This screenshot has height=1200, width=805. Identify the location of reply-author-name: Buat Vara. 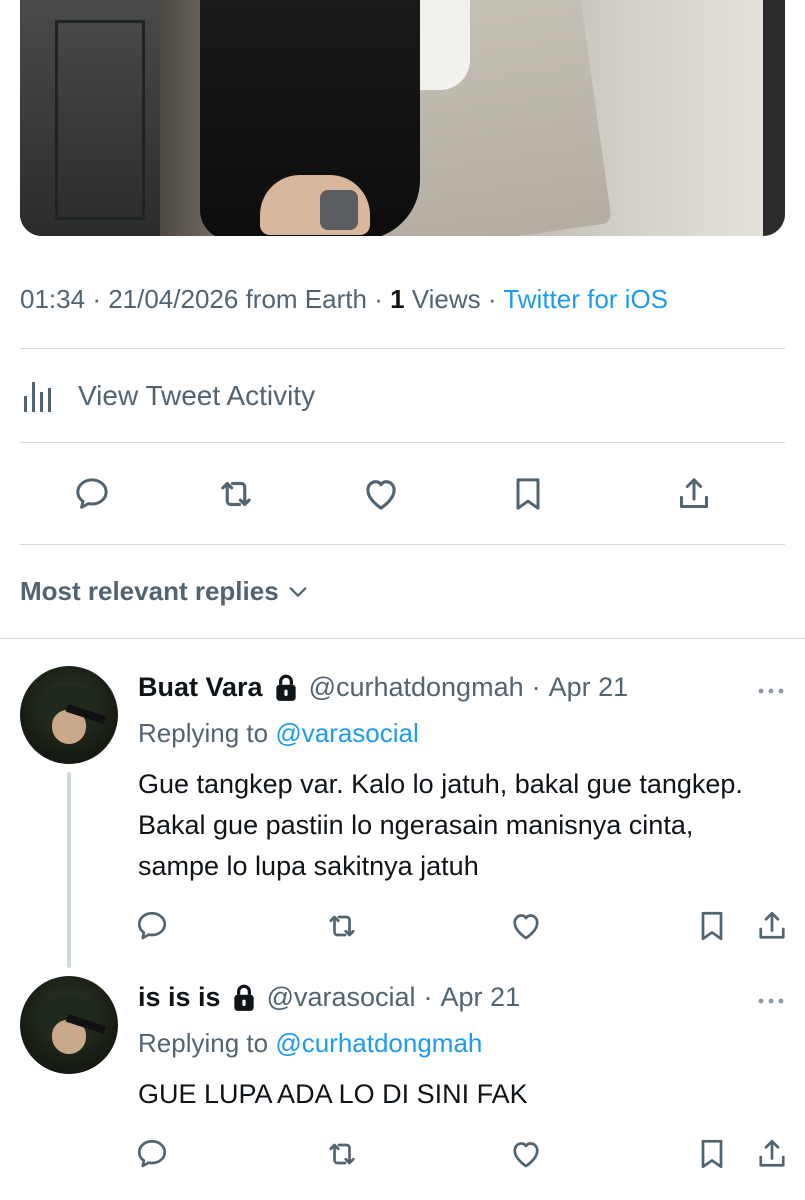
(200, 687).